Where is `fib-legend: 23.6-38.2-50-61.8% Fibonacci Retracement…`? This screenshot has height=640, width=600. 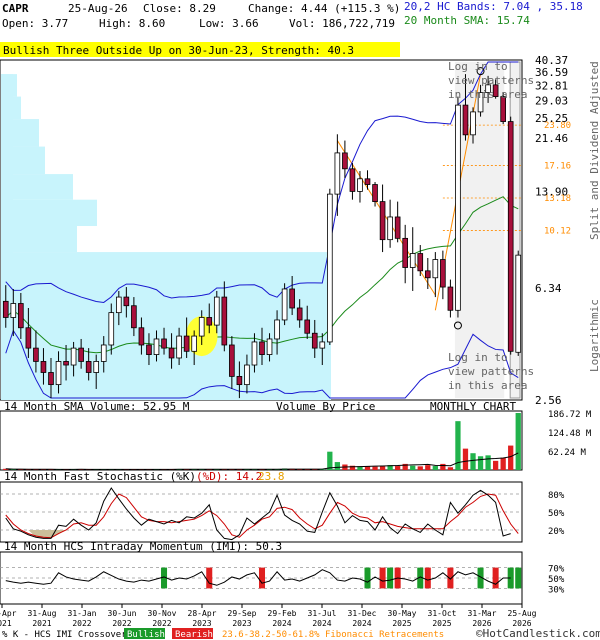 fib-legend: 23.6-38.2-50-61.8% Fibonacci Retracement… is located at coordinates (333, 635).